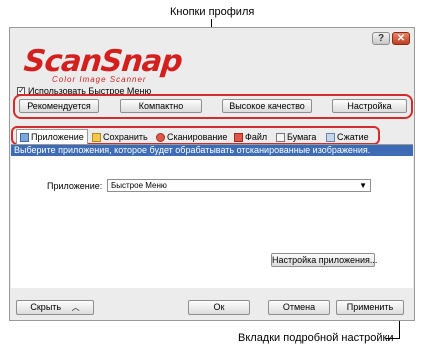  I want to click on application-selected-value: Быстрое Меню, so click(139, 185).